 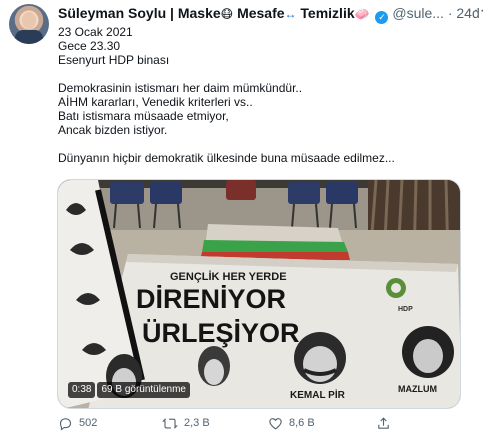 I want to click on temizlik-text: Temizlik, so click(x=327, y=13).